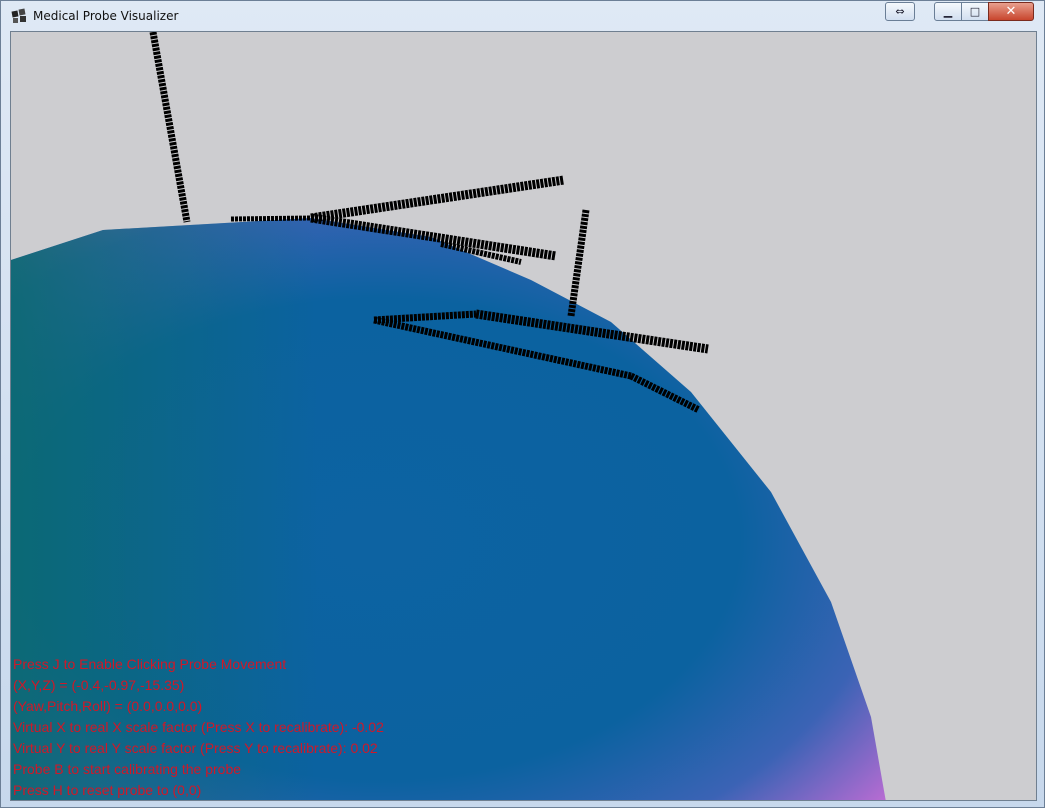 Image resolution: width=1045 pixels, height=808 pixels. What do you see at coordinates (127, 769) in the screenshot?
I see `hud-line-calibrate: Probe B to start calibrating the probe` at bounding box center [127, 769].